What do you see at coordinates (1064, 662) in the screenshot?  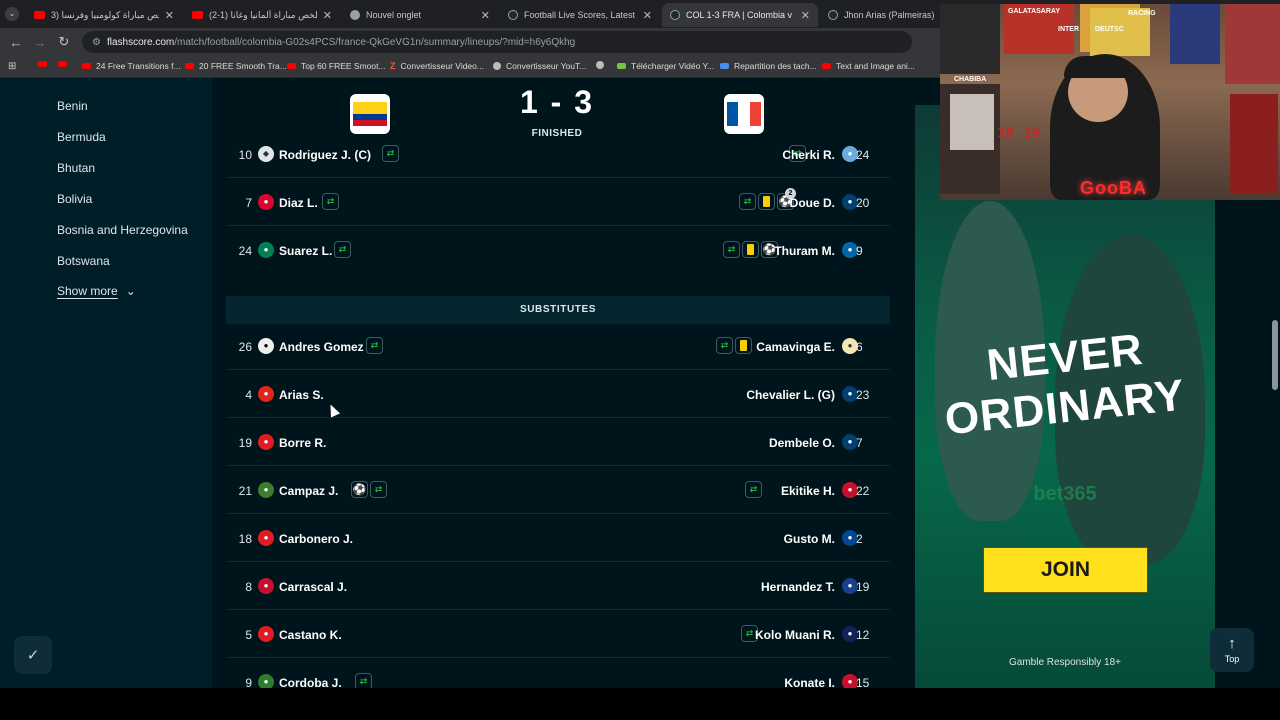 I see `ad-disclaimer: Gamble Responsibly 18+` at bounding box center [1064, 662].